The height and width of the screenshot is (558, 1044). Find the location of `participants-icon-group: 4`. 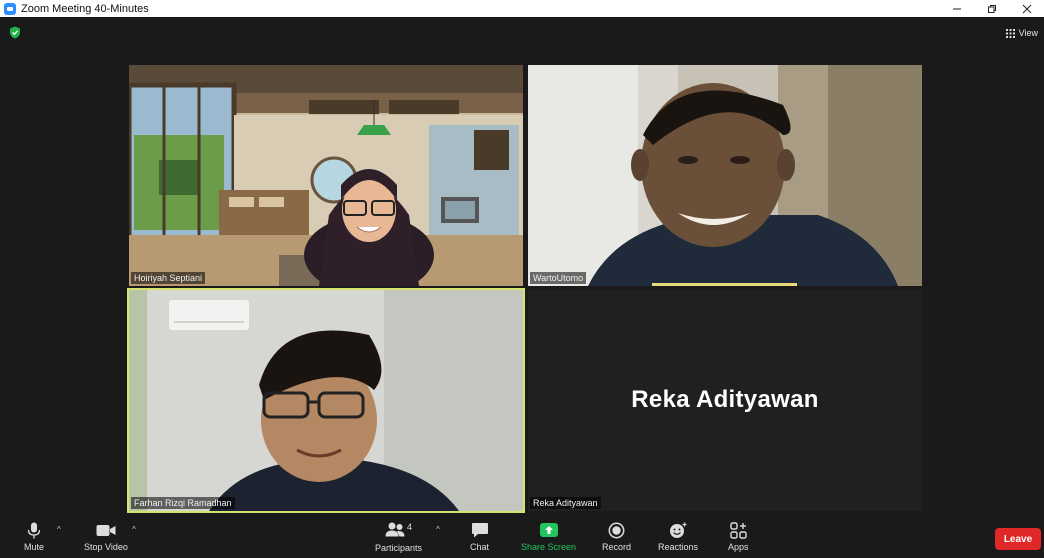

participants-icon-group: 4 is located at coordinates (398, 531).